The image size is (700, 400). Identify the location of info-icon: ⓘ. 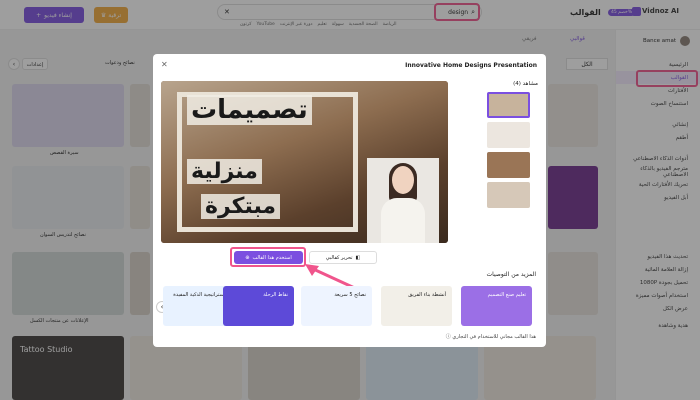
(448, 337).